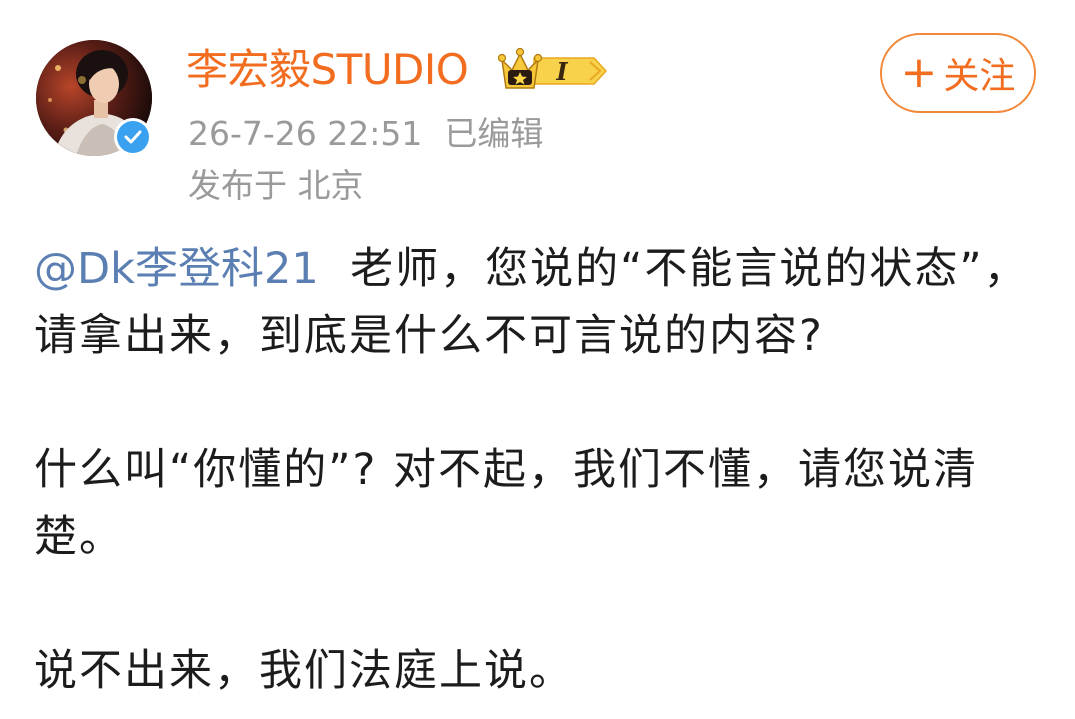 Image resolution: width=1075 pixels, height=719 pixels. What do you see at coordinates (305, 133) in the screenshot?
I see `post-timestamp: 26-7-26 22:51` at bounding box center [305, 133].